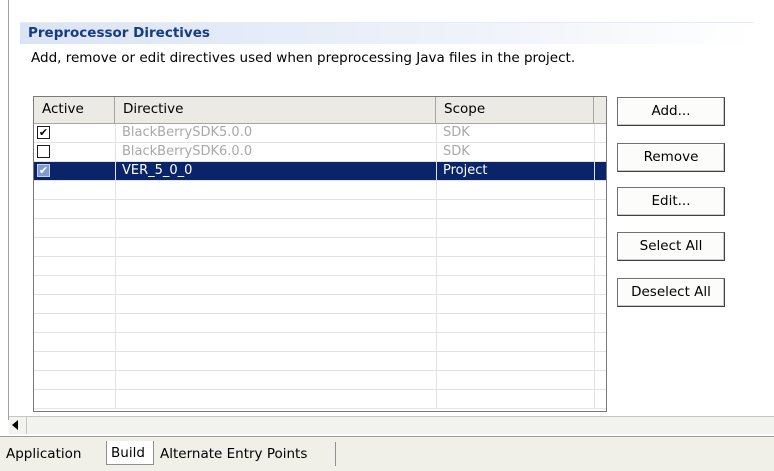 This screenshot has width=774, height=471. Describe the element at coordinates (43, 151) in the screenshot. I see `active-checkbox` at that location.